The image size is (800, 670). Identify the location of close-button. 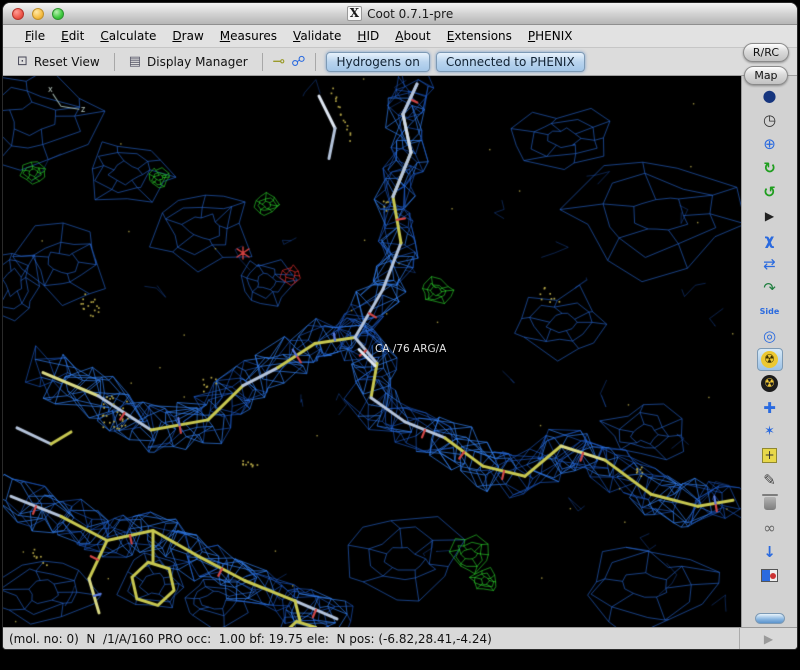
(18, 13).